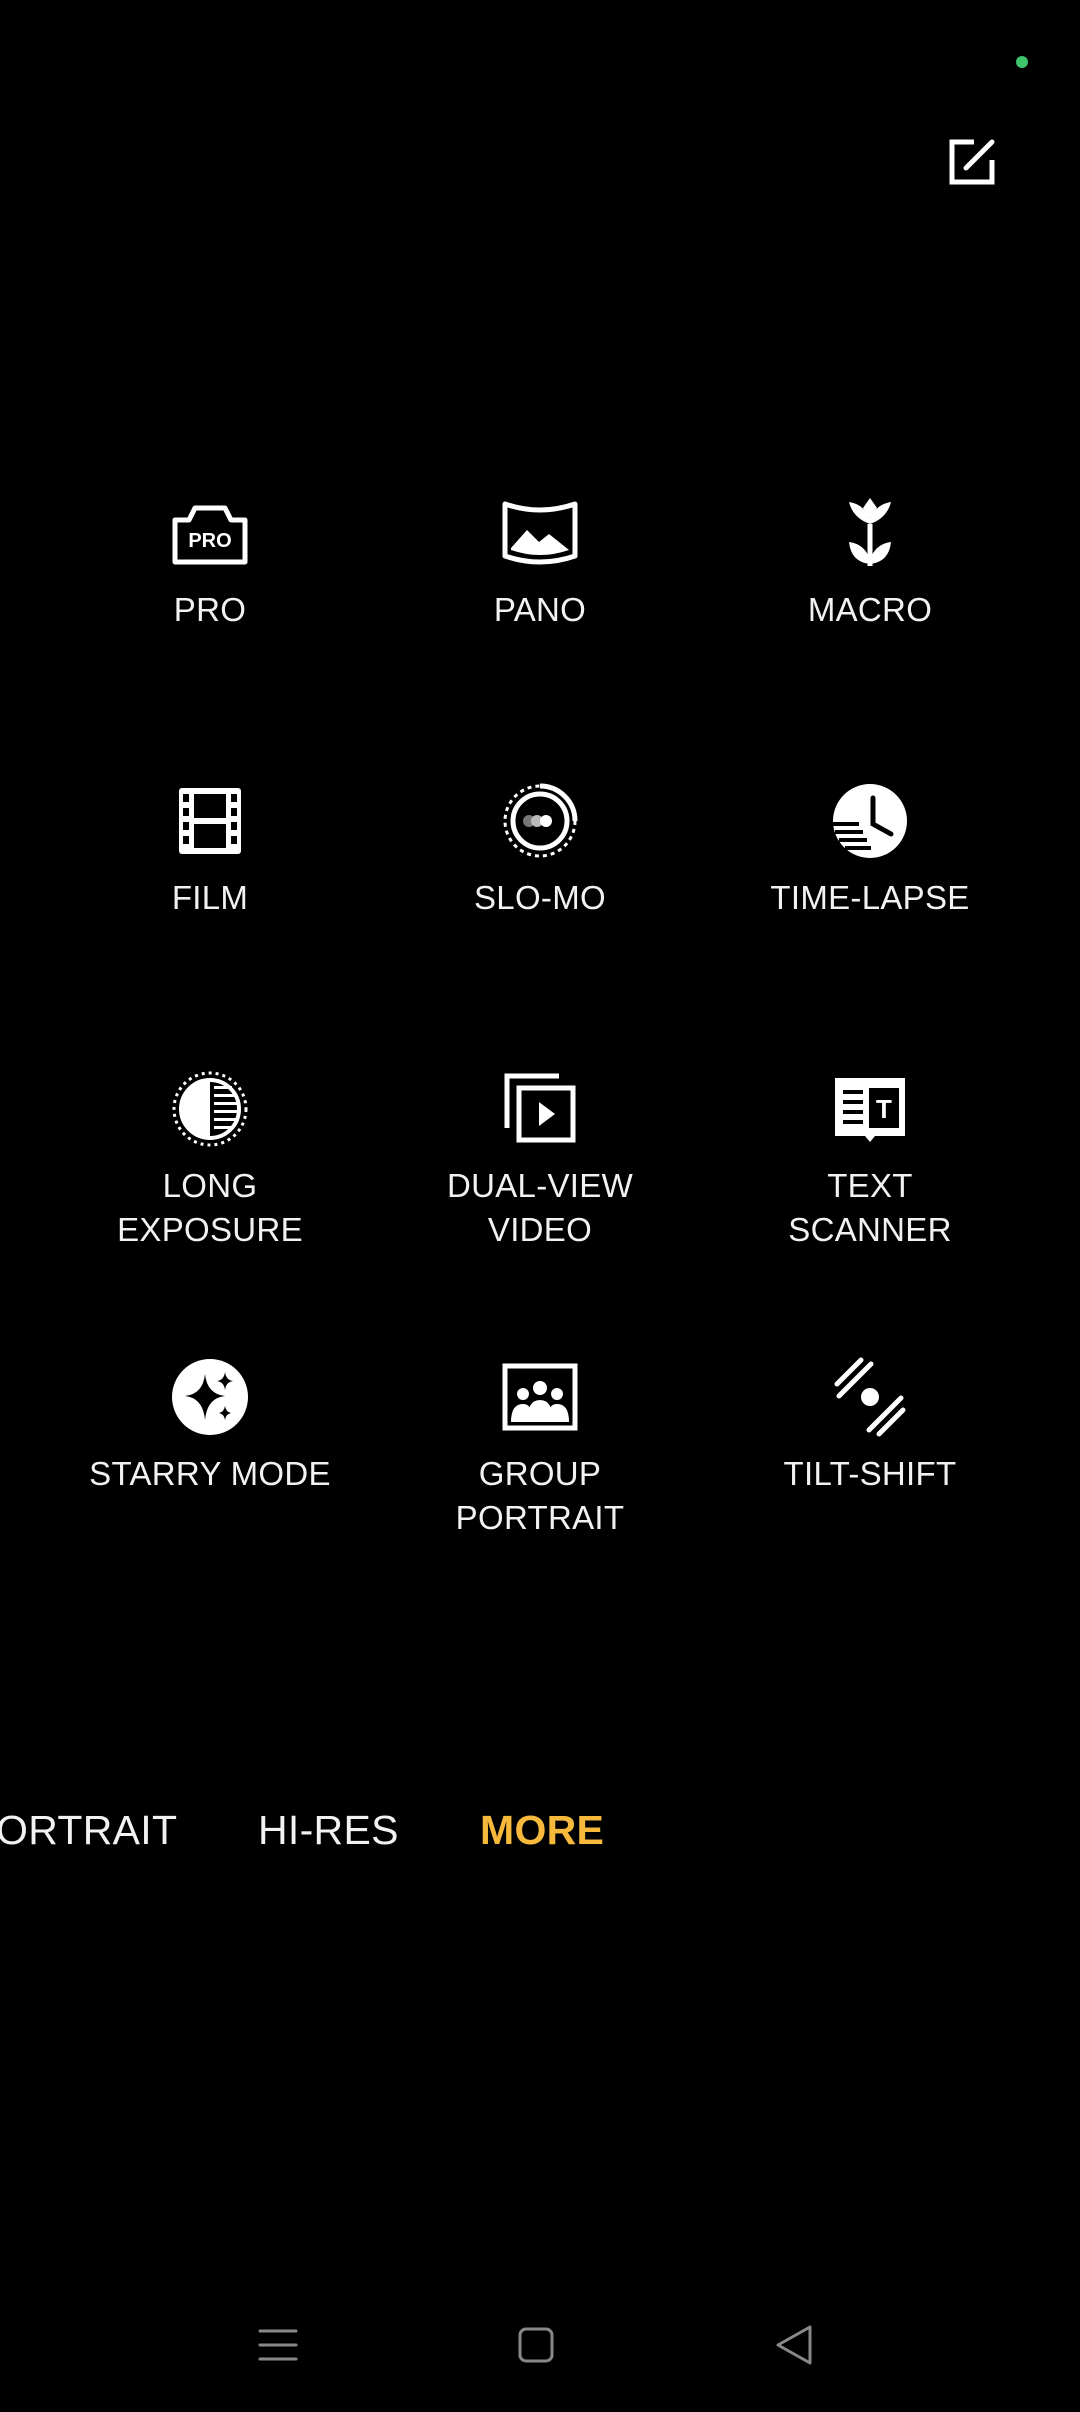 Image resolution: width=1080 pixels, height=2412 pixels. I want to click on home-icon, so click(536, 2345).